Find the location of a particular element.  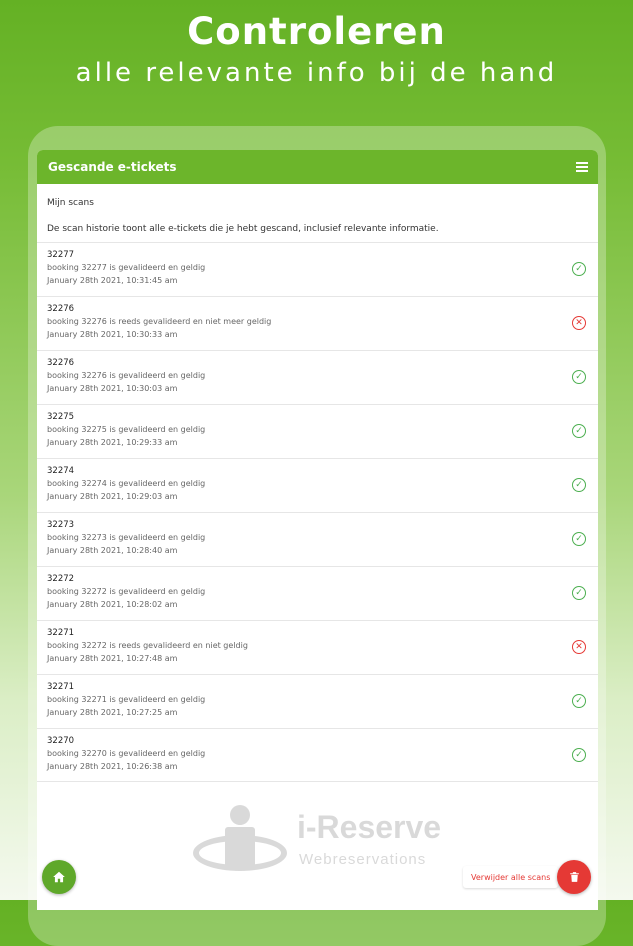

scan-message: booking 32276 is gevalideerd en geldig is located at coordinates (126, 375).